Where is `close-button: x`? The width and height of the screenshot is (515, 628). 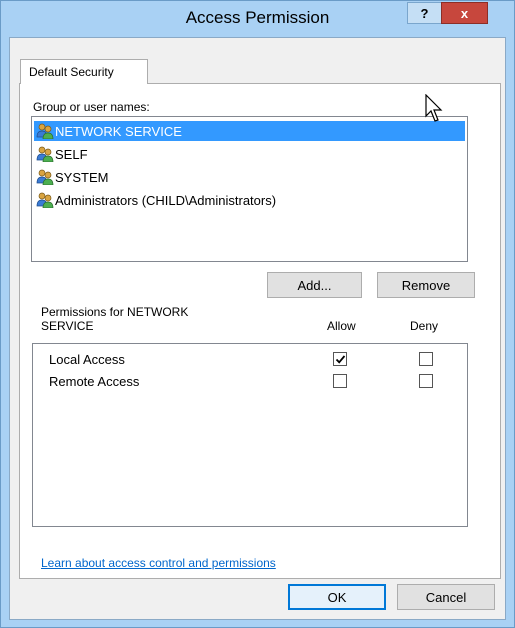 close-button: x is located at coordinates (464, 13).